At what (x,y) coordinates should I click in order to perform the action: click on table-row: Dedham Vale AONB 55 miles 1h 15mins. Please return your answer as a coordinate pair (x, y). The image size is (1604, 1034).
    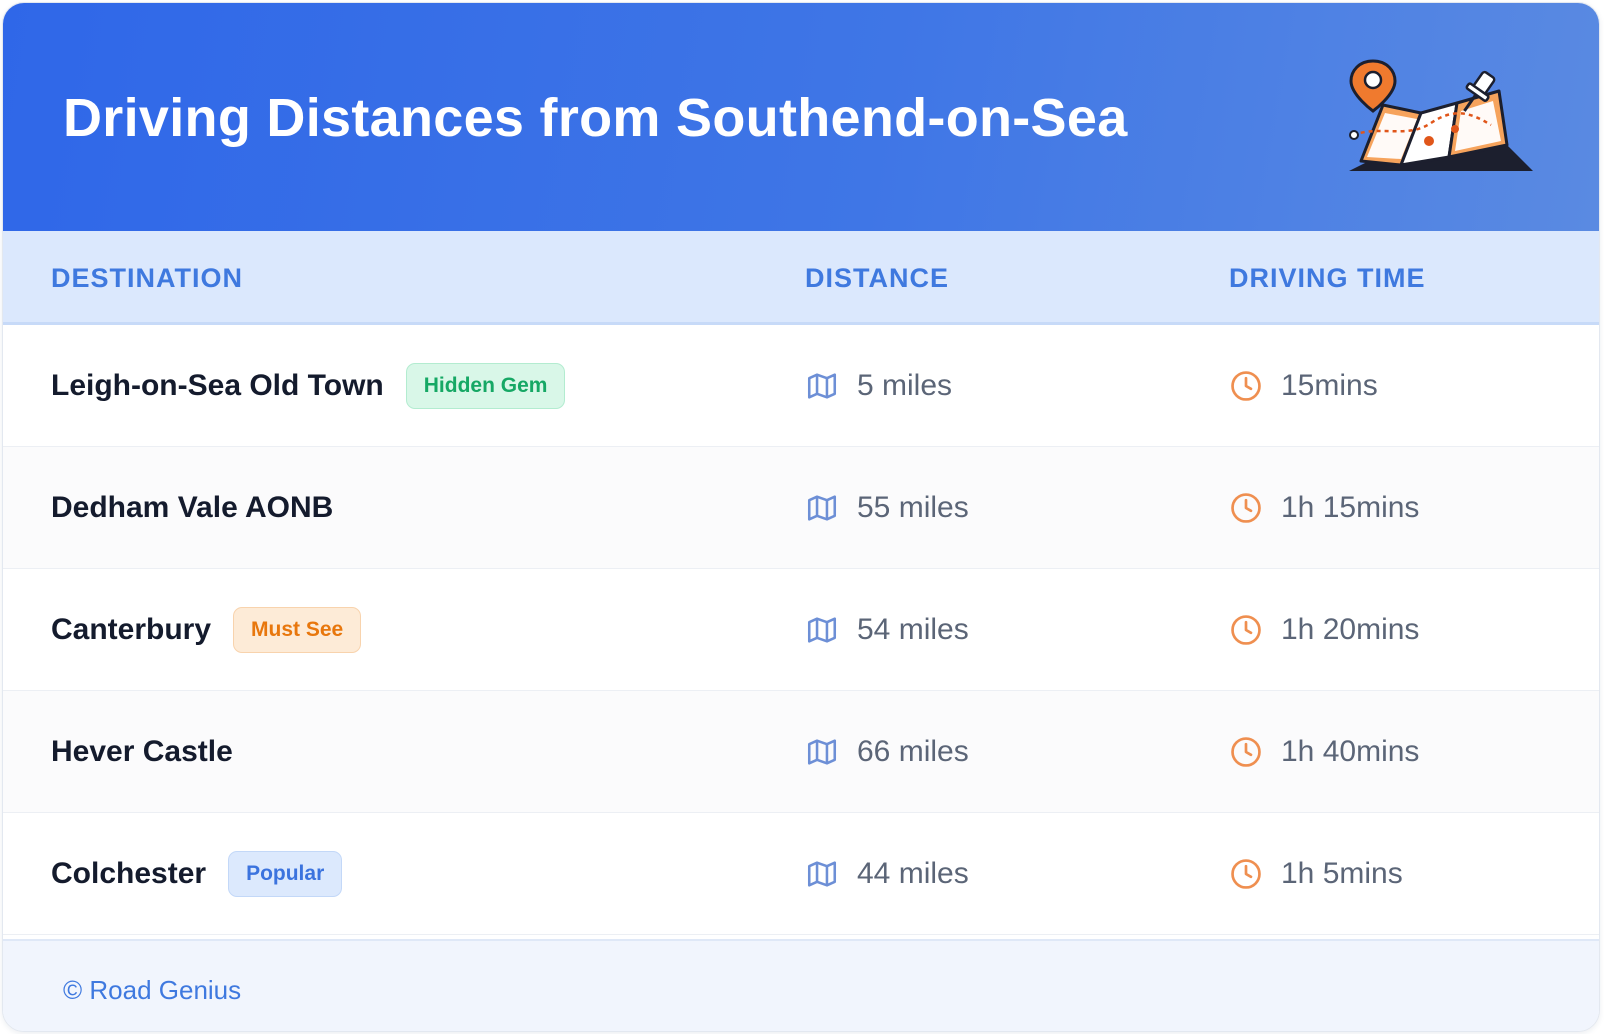
    Looking at the image, I should click on (801, 508).